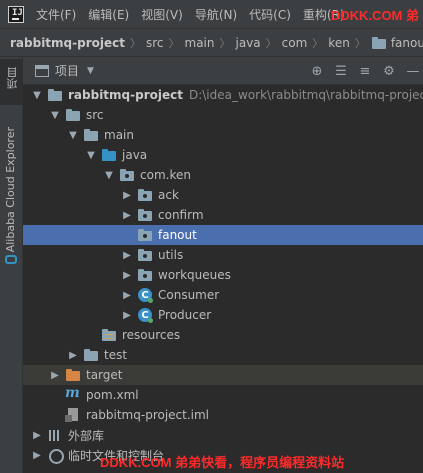 This screenshot has width=423, height=473. Describe the element at coordinates (55, 455) in the screenshot. I see `scratch-icon` at that location.